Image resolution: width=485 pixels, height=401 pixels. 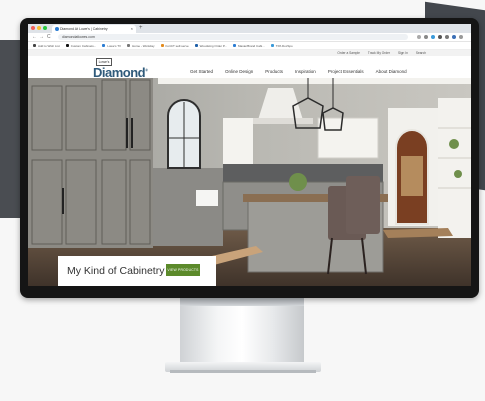 I want to click on nav-products: Products, so click(x=274, y=71).